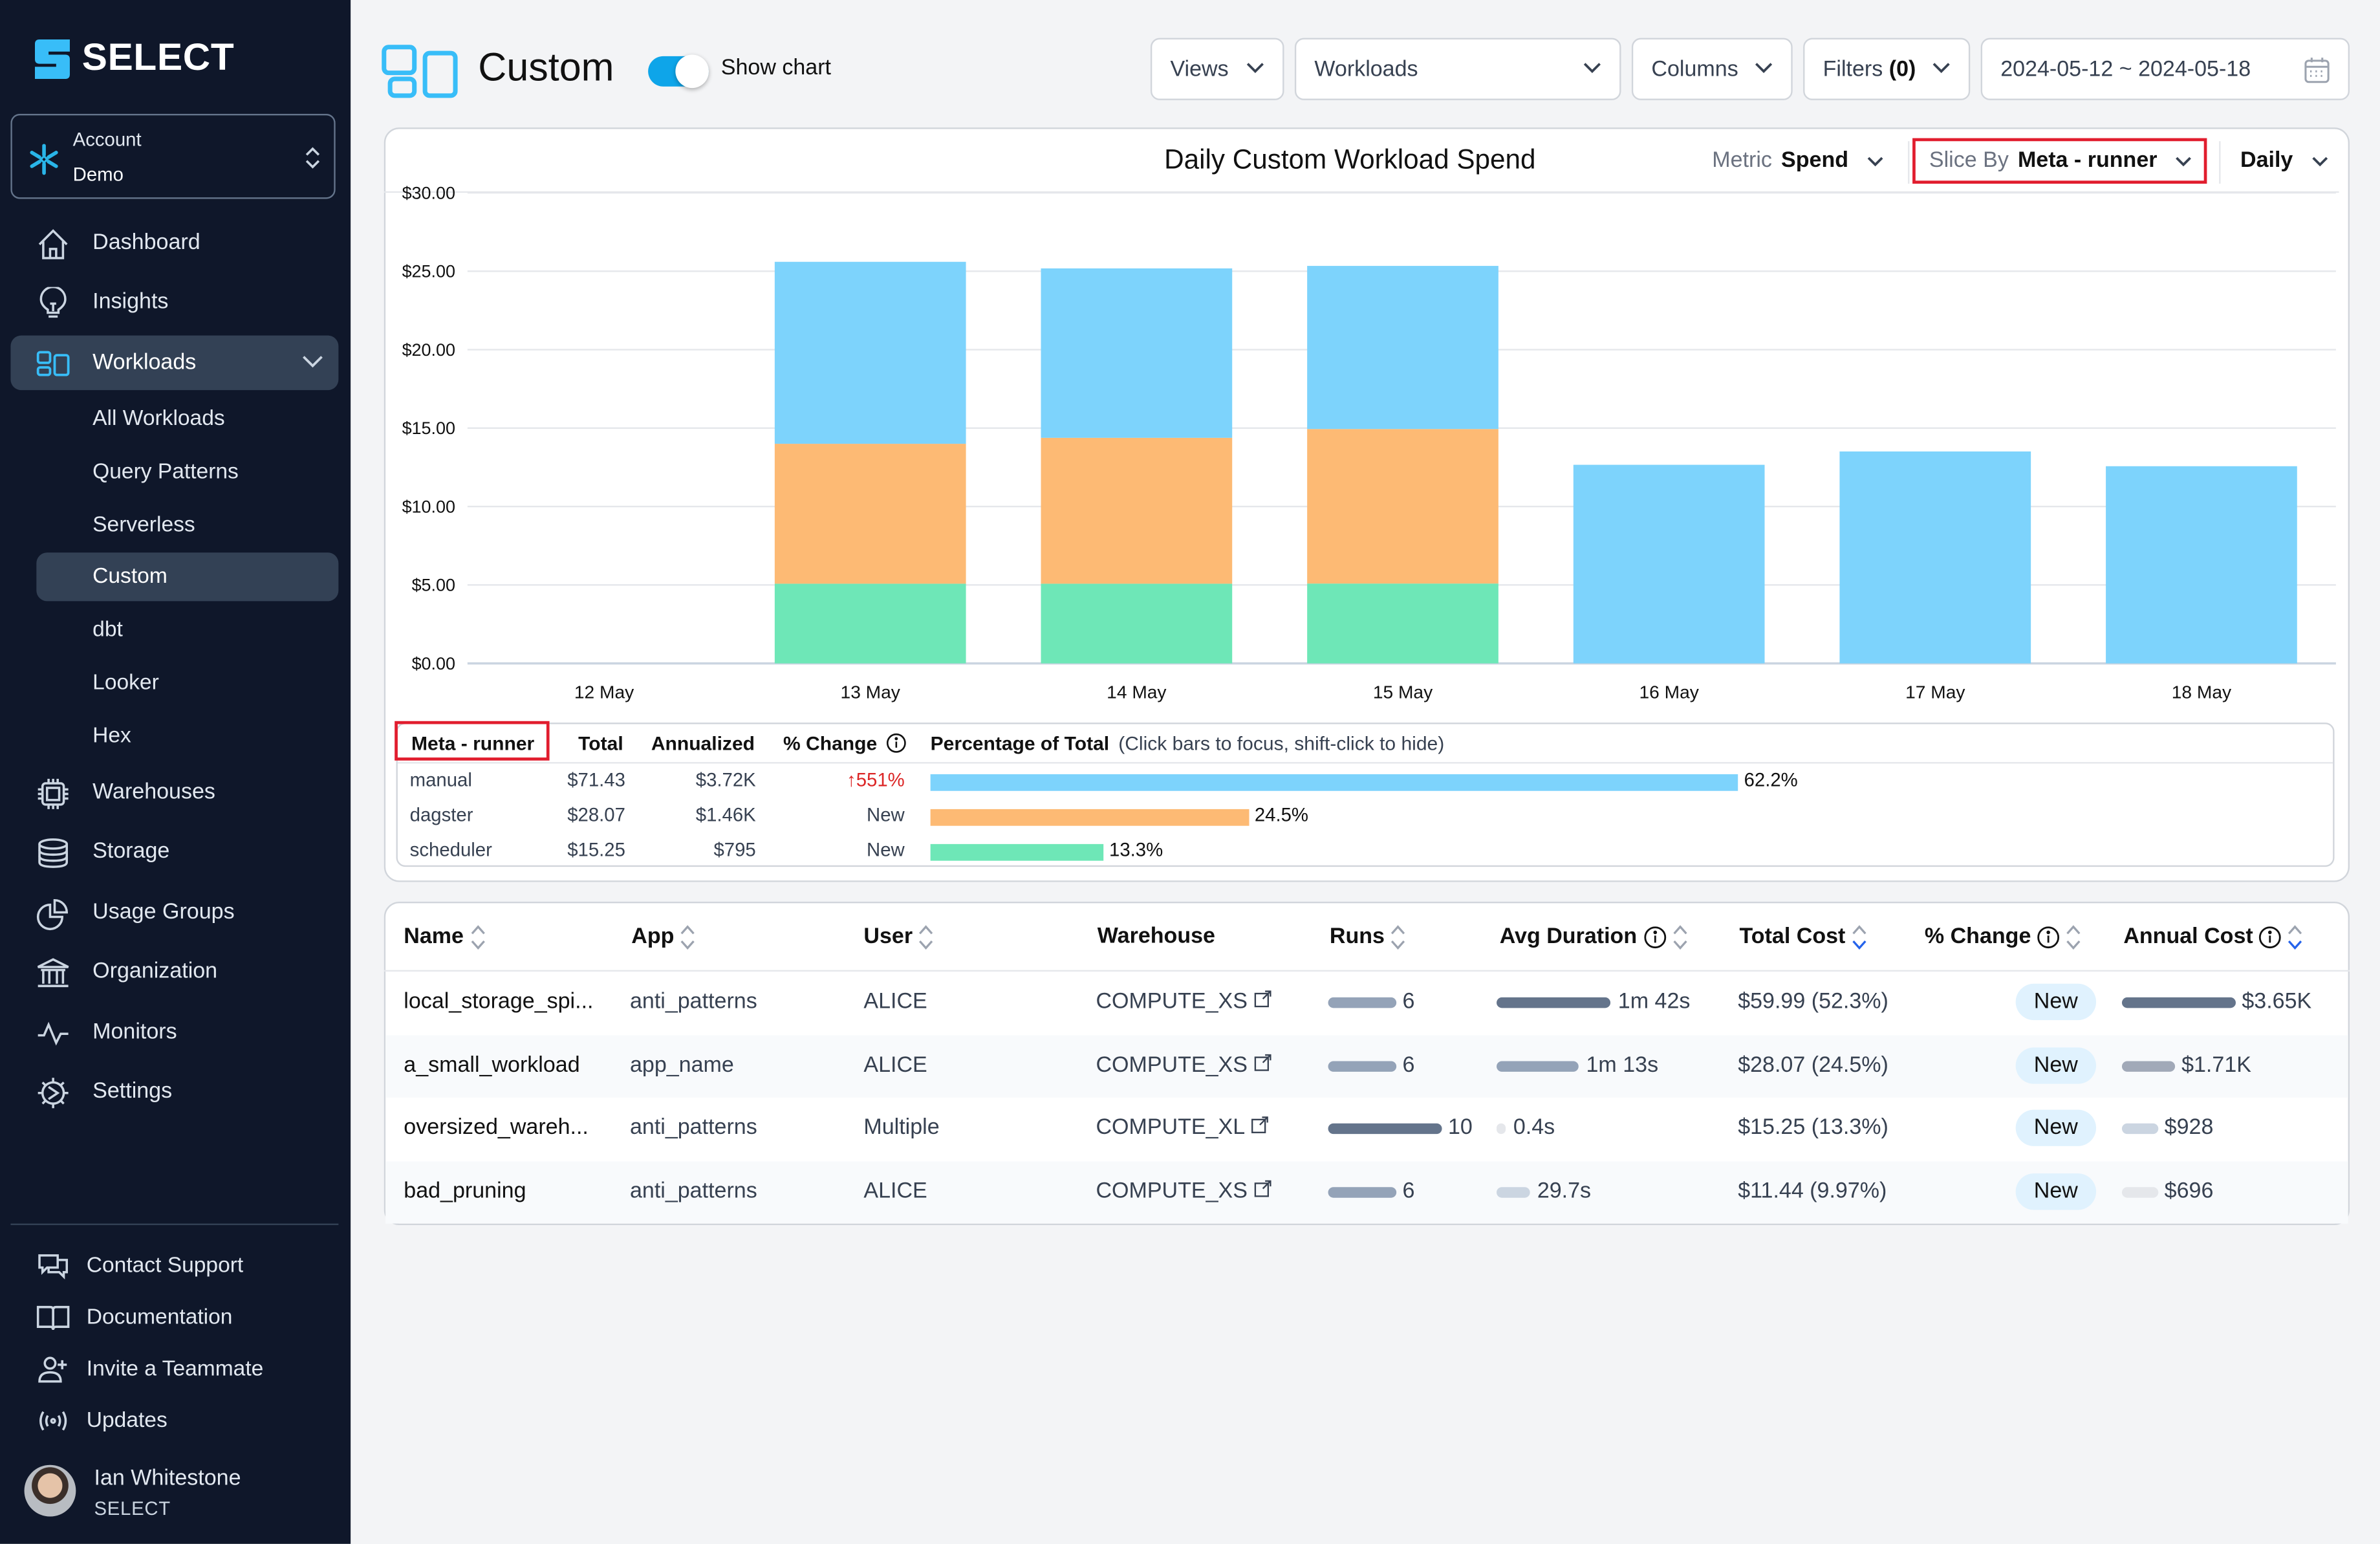 The image size is (2380, 1544). What do you see at coordinates (776, 68) in the screenshot?
I see `show-chart-label: Show chart` at bounding box center [776, 68].